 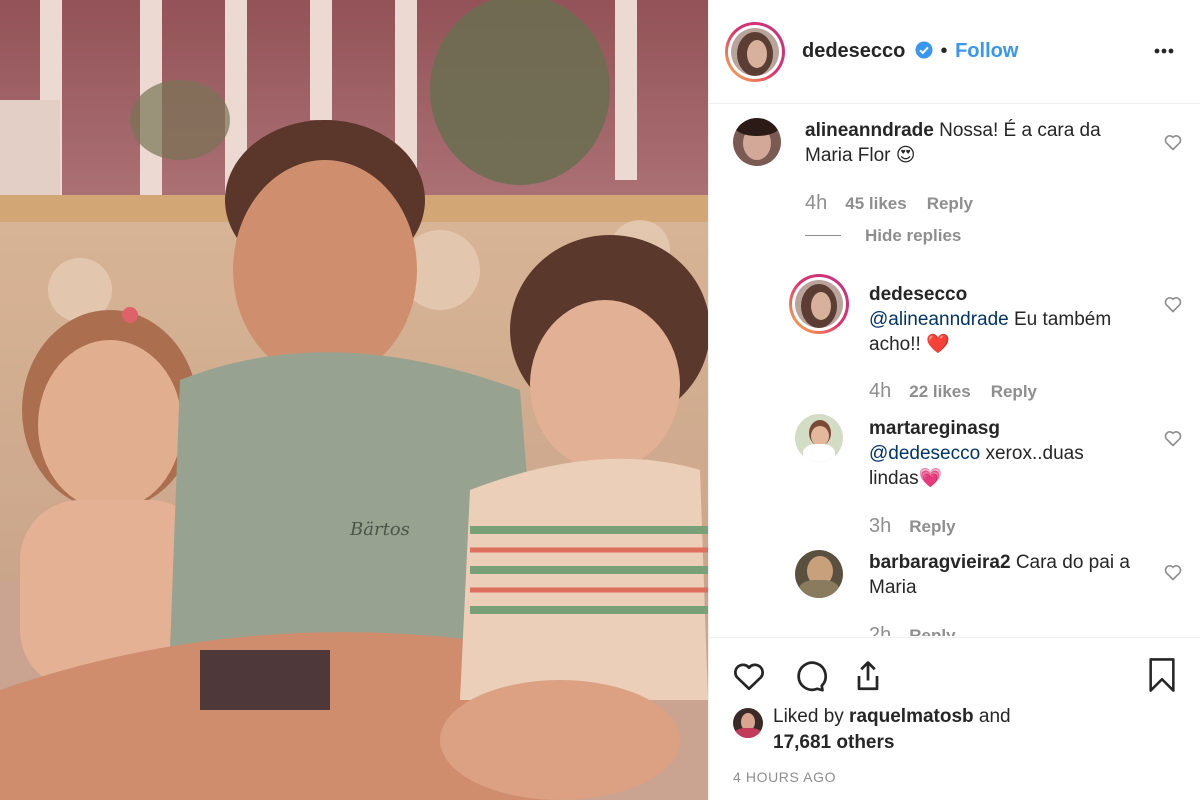 I want to click on comment-meta: 4h 45 likes Reply, so click(x=899, y=203).